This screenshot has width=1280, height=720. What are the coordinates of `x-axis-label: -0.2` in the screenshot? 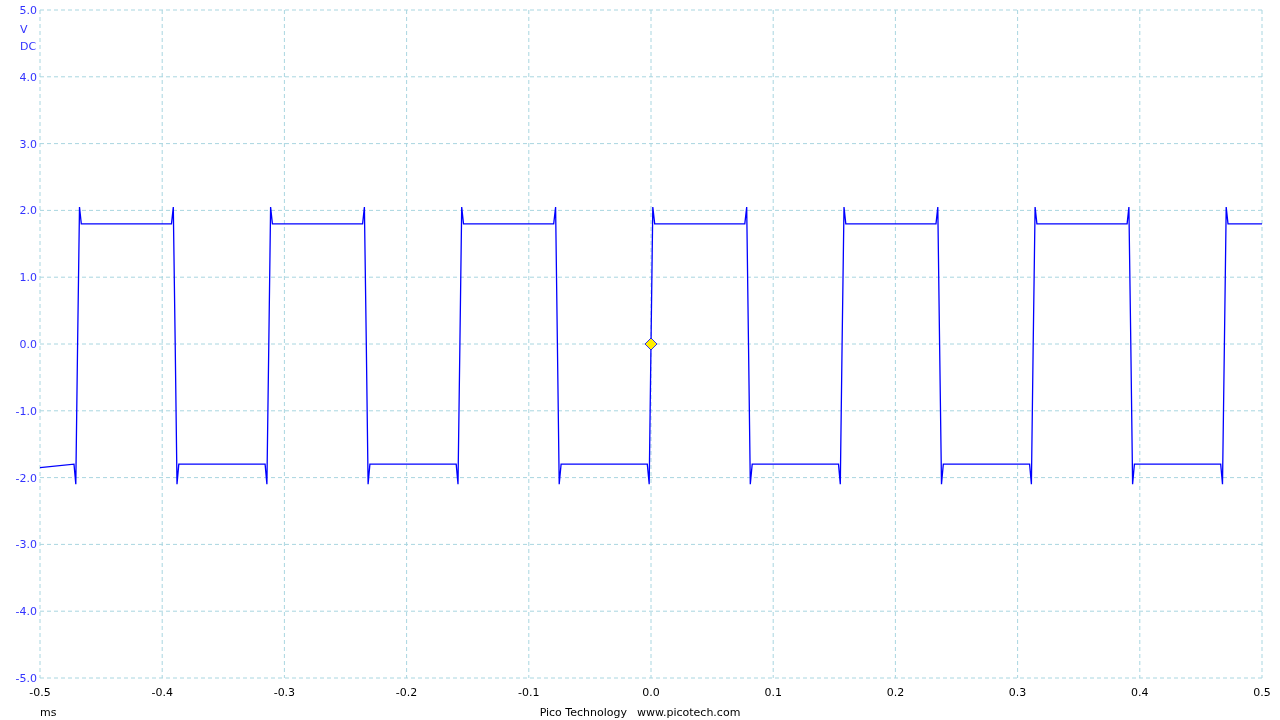 It's located at (406, 692).